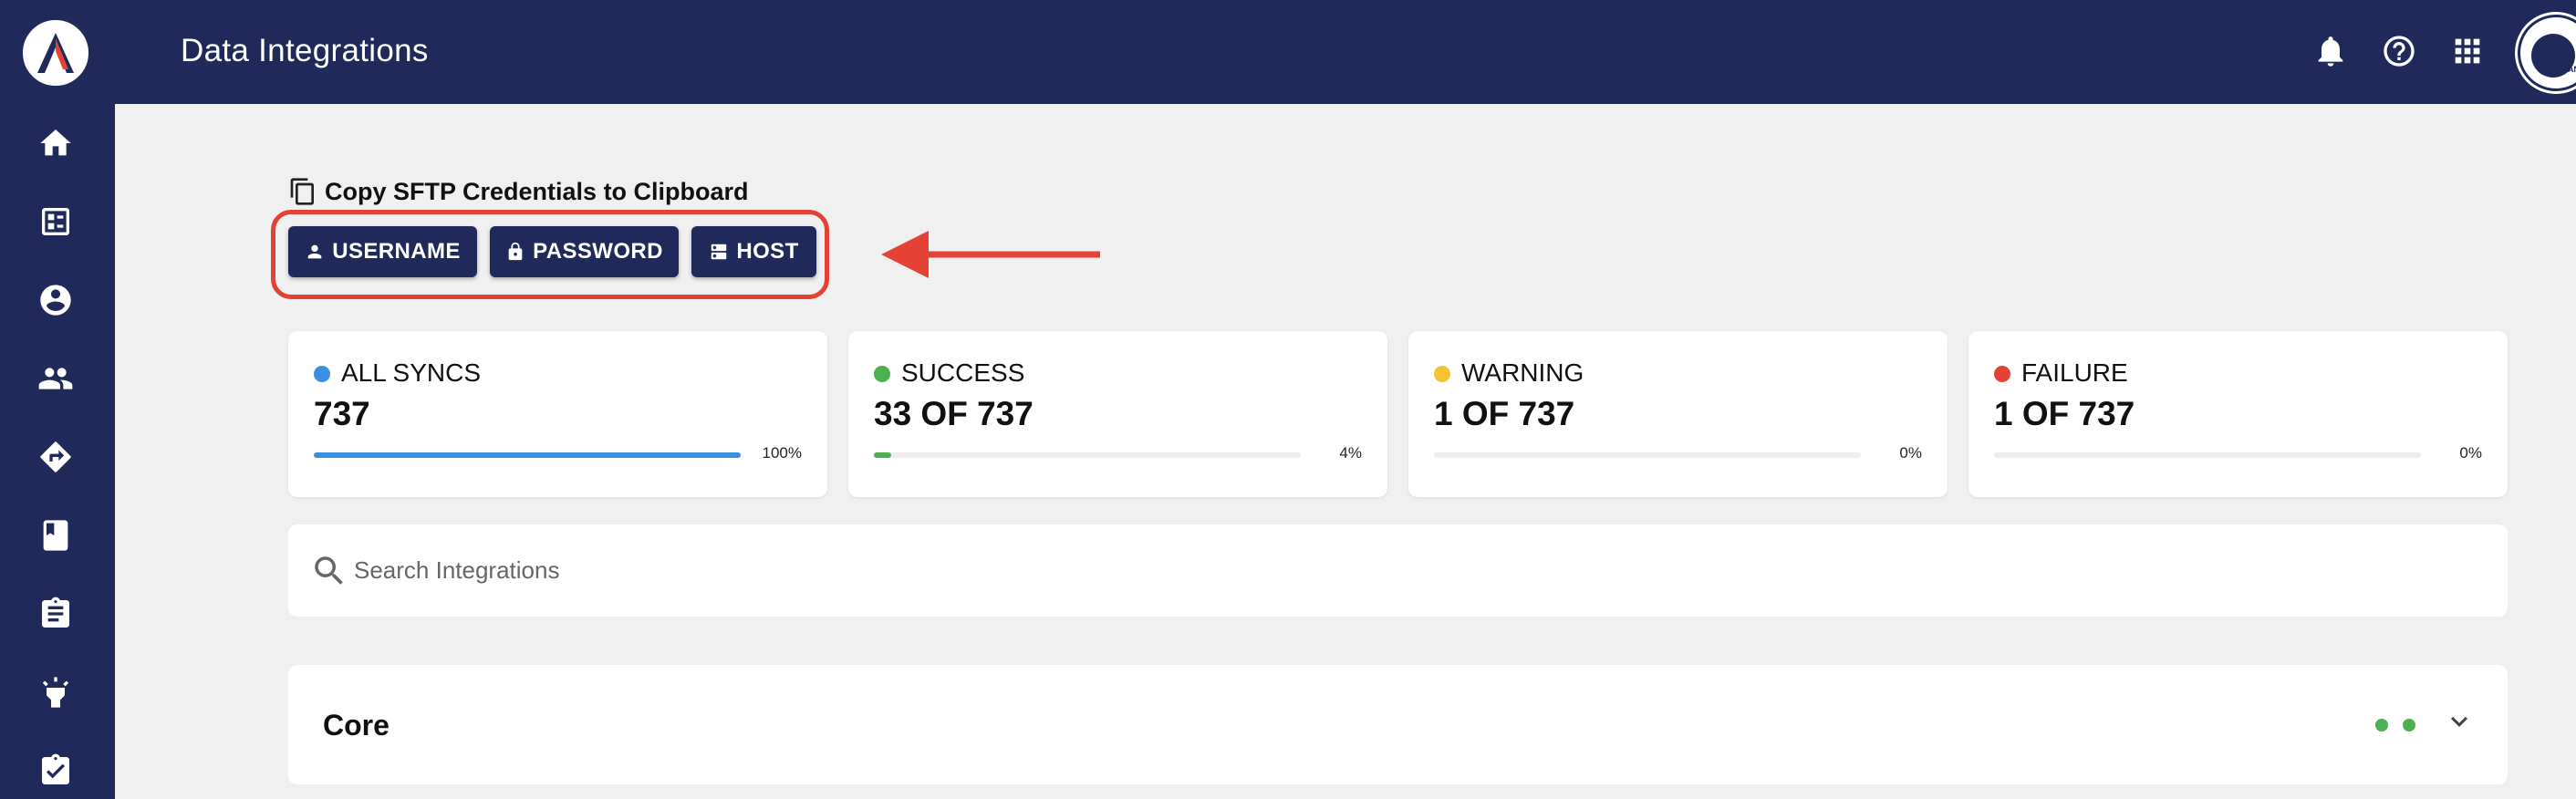 Image resolution: width=2576 pixels, height=799 pixels. What do you see at coordinates (342, 414) in the screenshot?
I see `stat-value: 737` at bounding box center [342, 414].